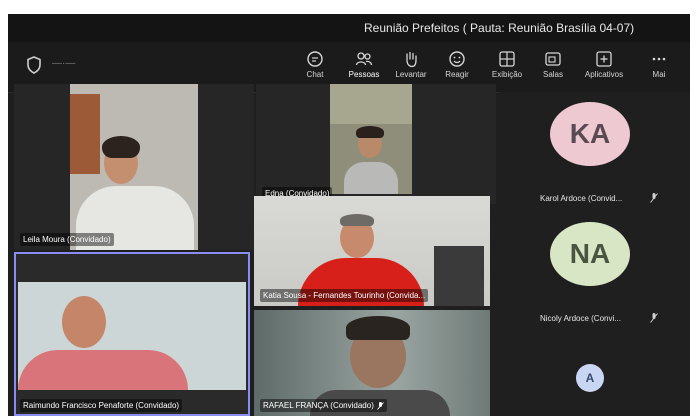 This screenshot has width=696, height=416. I want to click on participant-name-rafael: RAFAEL FRANÇA (Convidado), so click(323, 405).